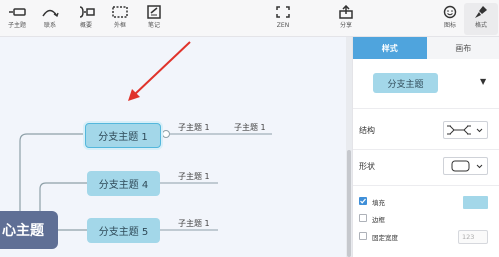 This screenshot has width=499, height=257. What do you see at coordinates (120, 12) in the screenshot?
I see `boundary-icon` at bounding box center [120, 12].